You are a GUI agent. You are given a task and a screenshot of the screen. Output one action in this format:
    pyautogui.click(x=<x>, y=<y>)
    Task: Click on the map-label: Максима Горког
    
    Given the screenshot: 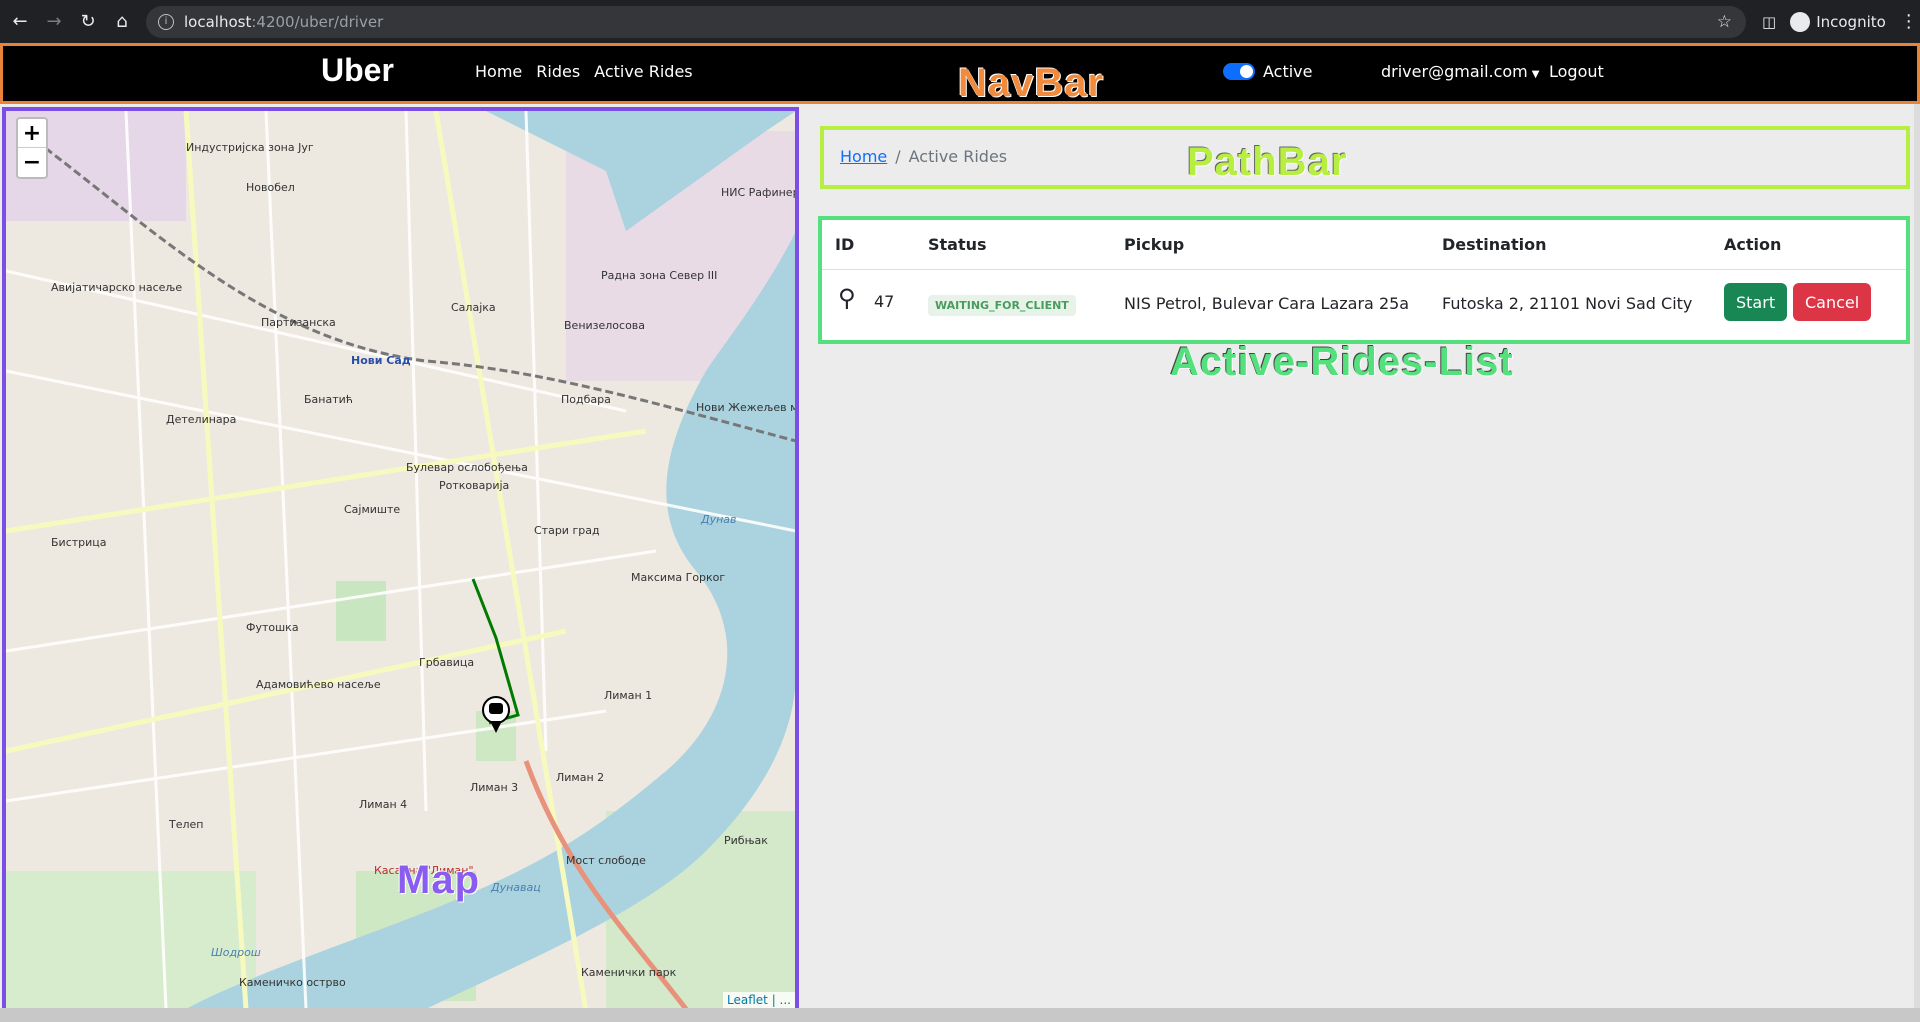 What is the action you would take?
    pyautogui.click(x=678, y=577)
    